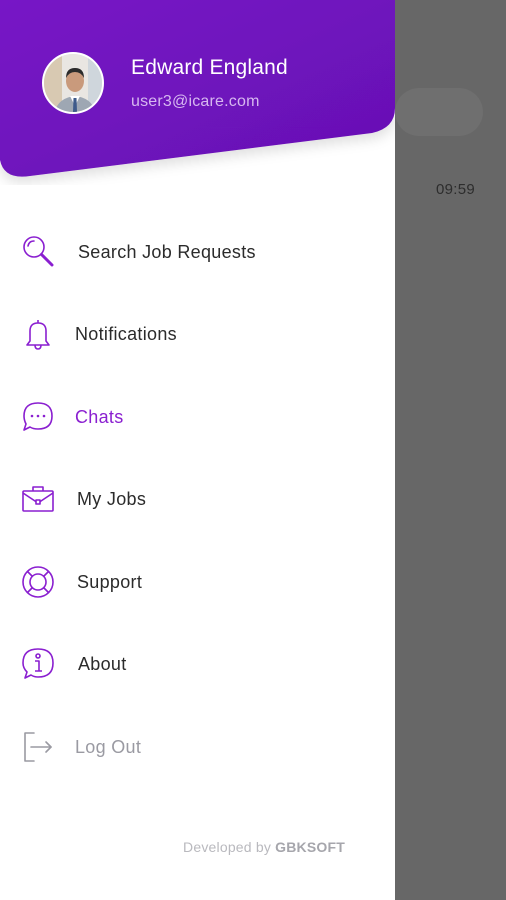  I want to click on bell-icon, so click(38, 334).